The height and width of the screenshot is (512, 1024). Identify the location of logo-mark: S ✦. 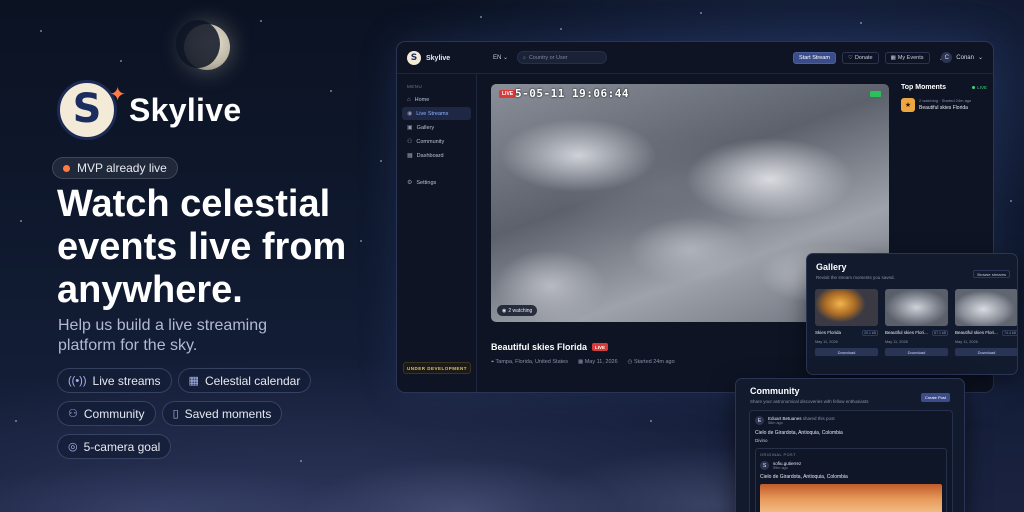
(91, 110).